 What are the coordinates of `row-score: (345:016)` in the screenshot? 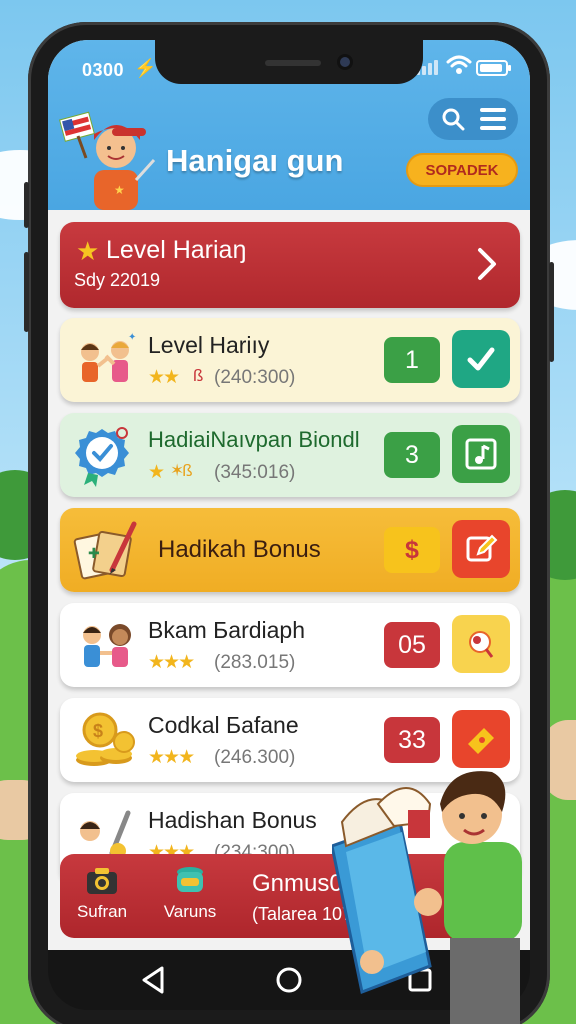 It's located at (255, 472).